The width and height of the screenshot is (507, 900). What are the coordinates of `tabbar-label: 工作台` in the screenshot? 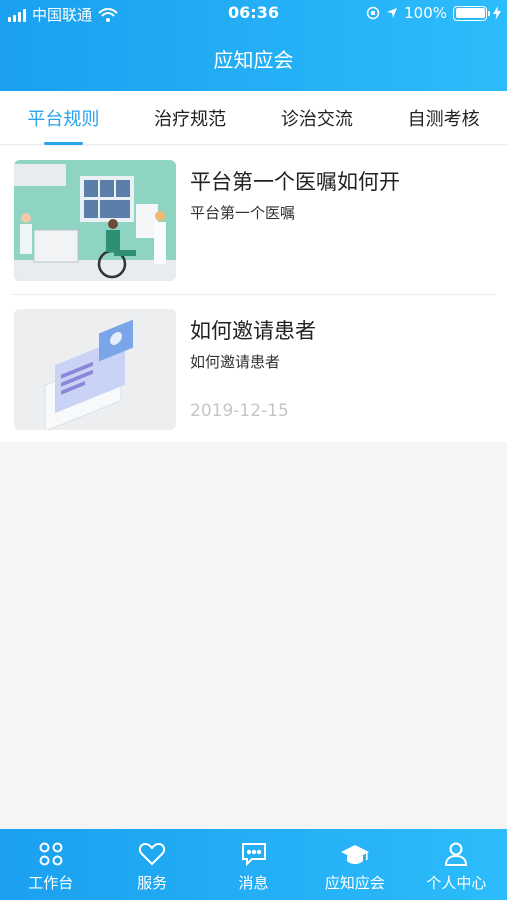 It's located at (51, 883).